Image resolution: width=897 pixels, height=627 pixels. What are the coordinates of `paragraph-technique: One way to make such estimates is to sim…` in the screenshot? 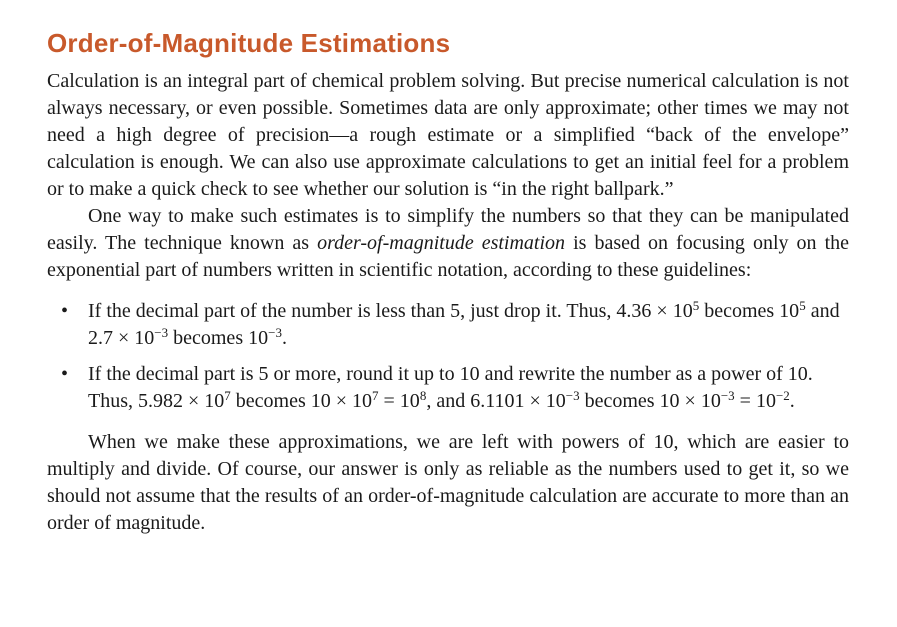 It's located at (448, 243).